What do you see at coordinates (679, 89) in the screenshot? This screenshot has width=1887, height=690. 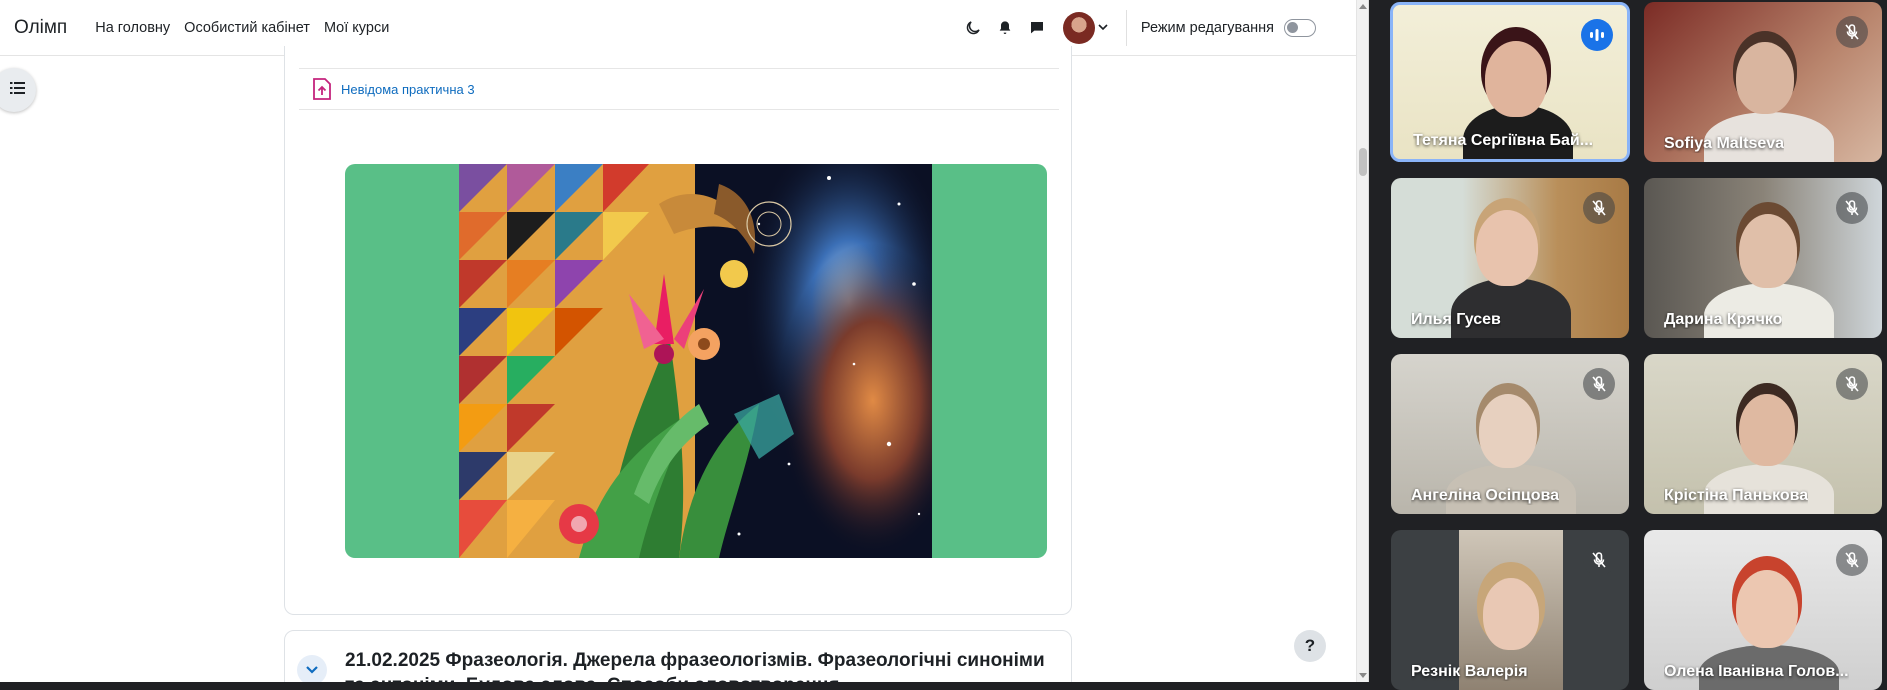 I see `activity-item: Невідома практична 3` at bounding box center [679, 89].